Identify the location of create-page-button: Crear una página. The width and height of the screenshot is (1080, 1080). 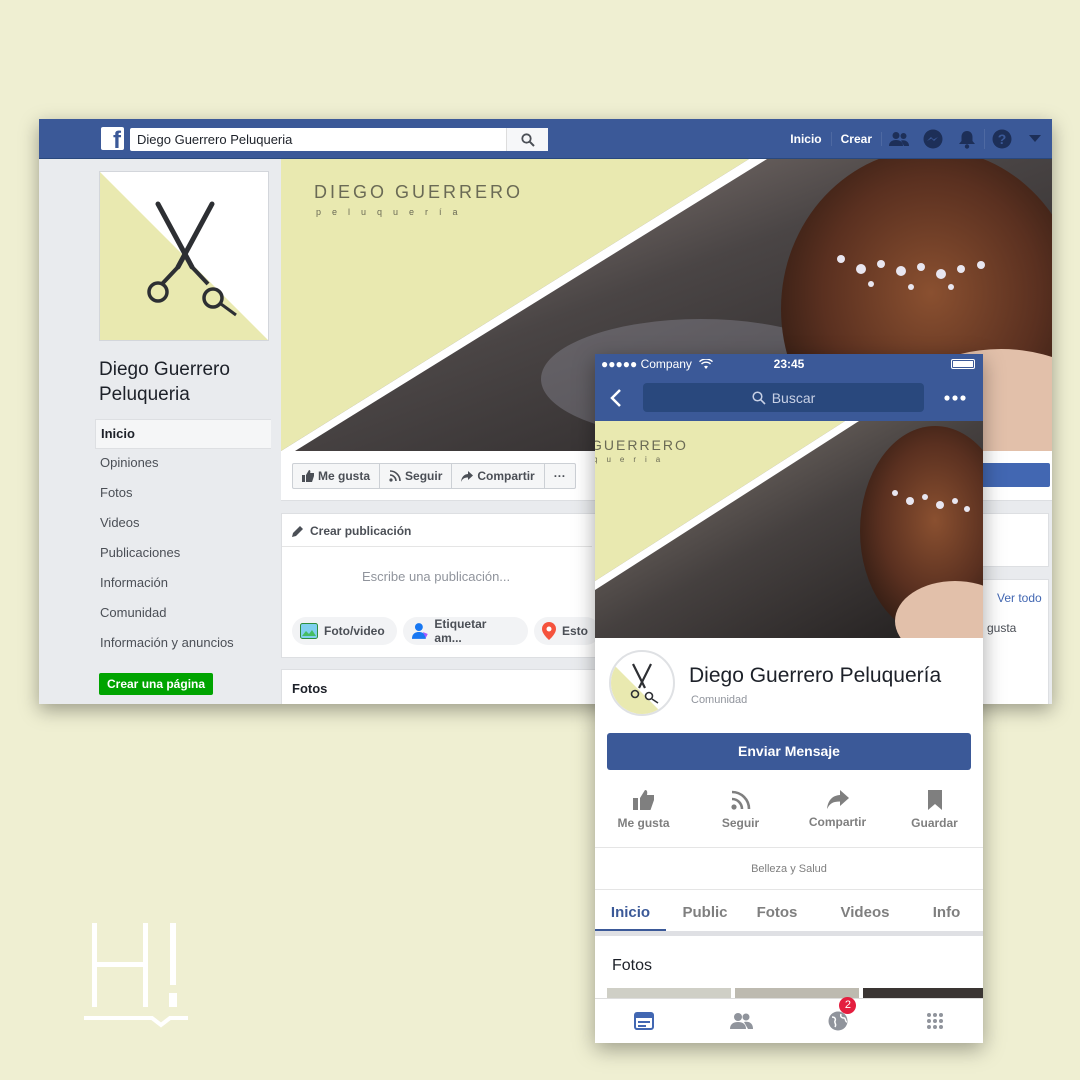
(156, 684).